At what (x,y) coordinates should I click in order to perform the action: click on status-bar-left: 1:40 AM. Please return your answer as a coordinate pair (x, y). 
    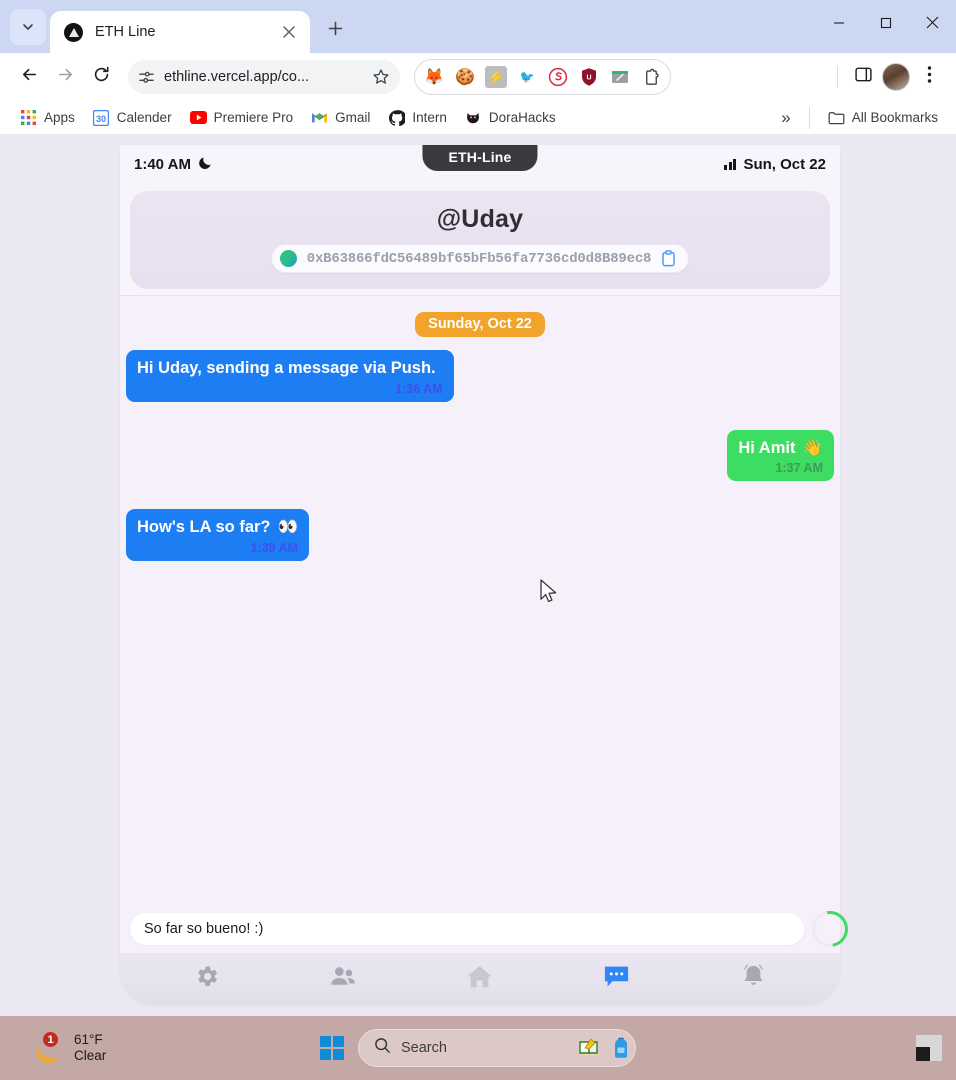
    Looking at the image, I should click on (173, 164).